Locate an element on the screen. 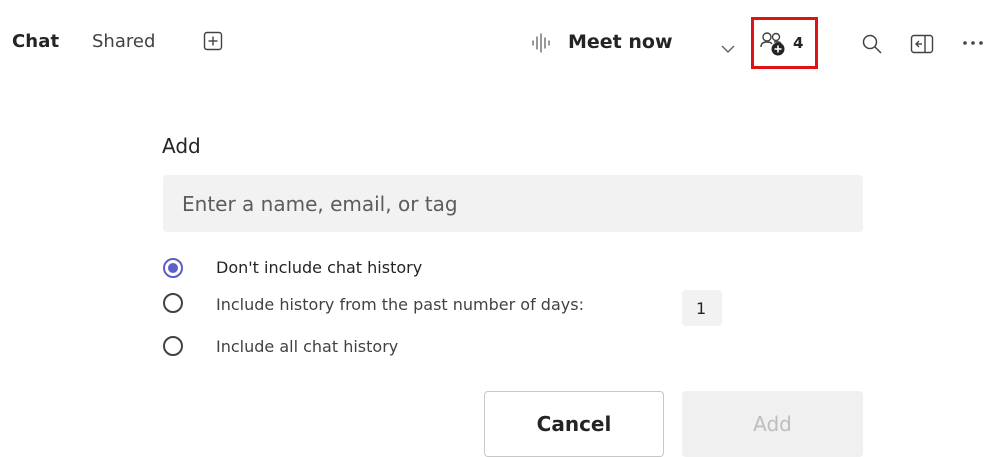 This screenshot has width=999, height=457. participant-count: 4 is located at coordinates (798, 43).